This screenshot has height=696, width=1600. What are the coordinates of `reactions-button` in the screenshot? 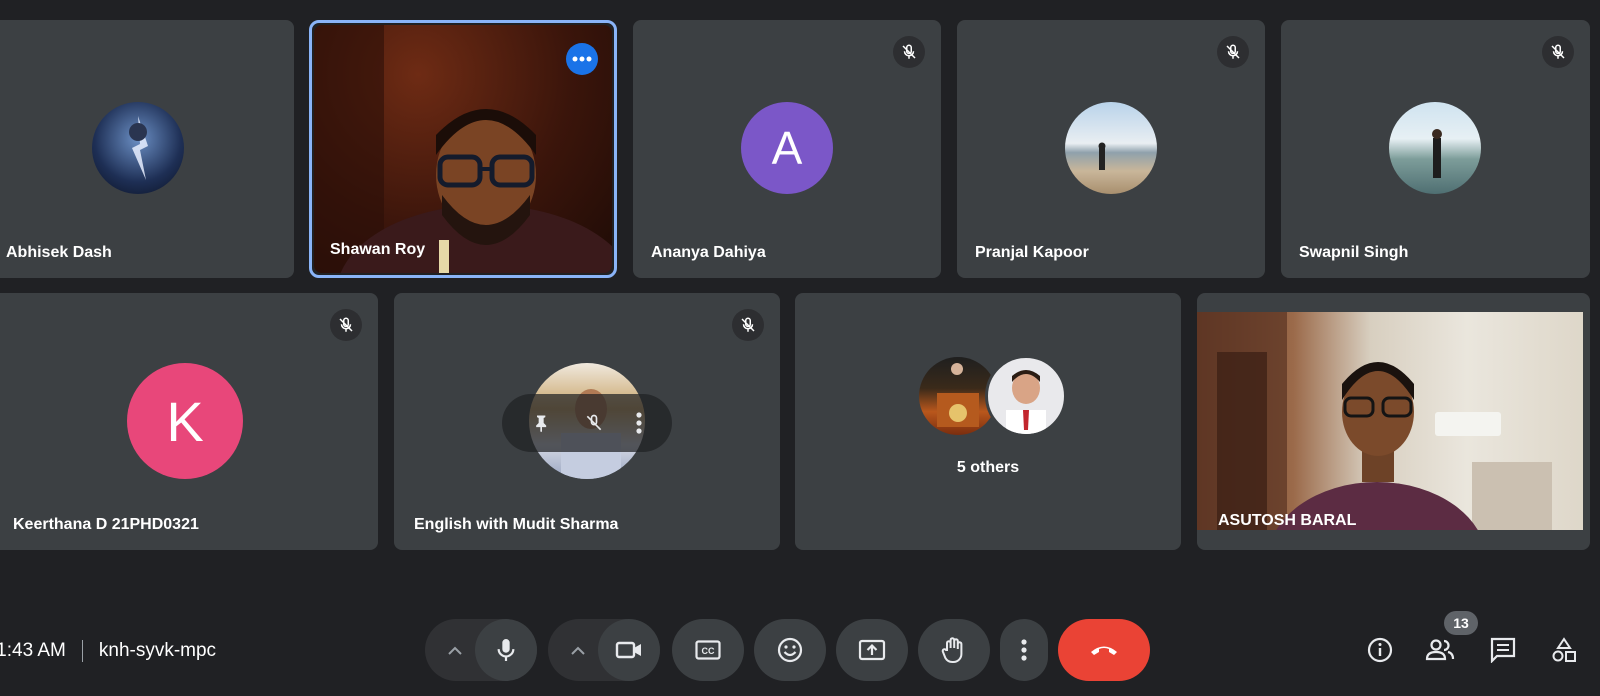 It's located at (790, 650).